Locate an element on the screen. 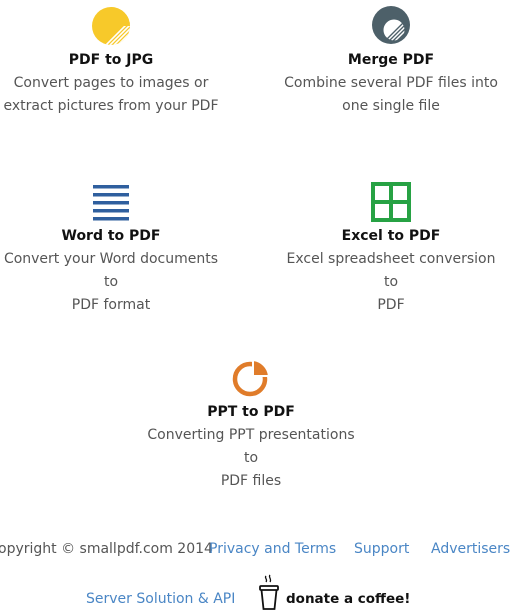 Image resolution: width=513 pixels, height=616 pixels. sun-icon is located at coordinates (111, 26).